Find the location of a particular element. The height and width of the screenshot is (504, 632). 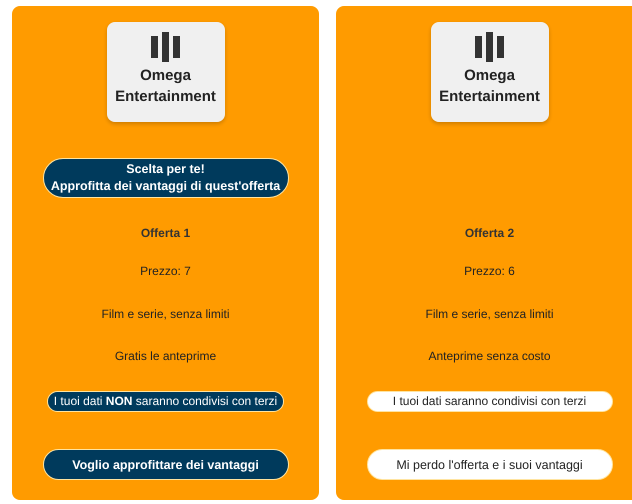

offer-feature: Anteprime senza costo is located at coordinates (489, 356).